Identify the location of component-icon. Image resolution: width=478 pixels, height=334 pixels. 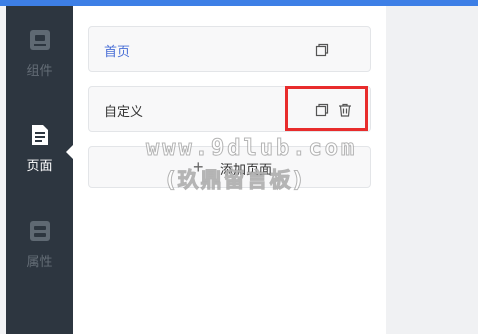
(39, 40).